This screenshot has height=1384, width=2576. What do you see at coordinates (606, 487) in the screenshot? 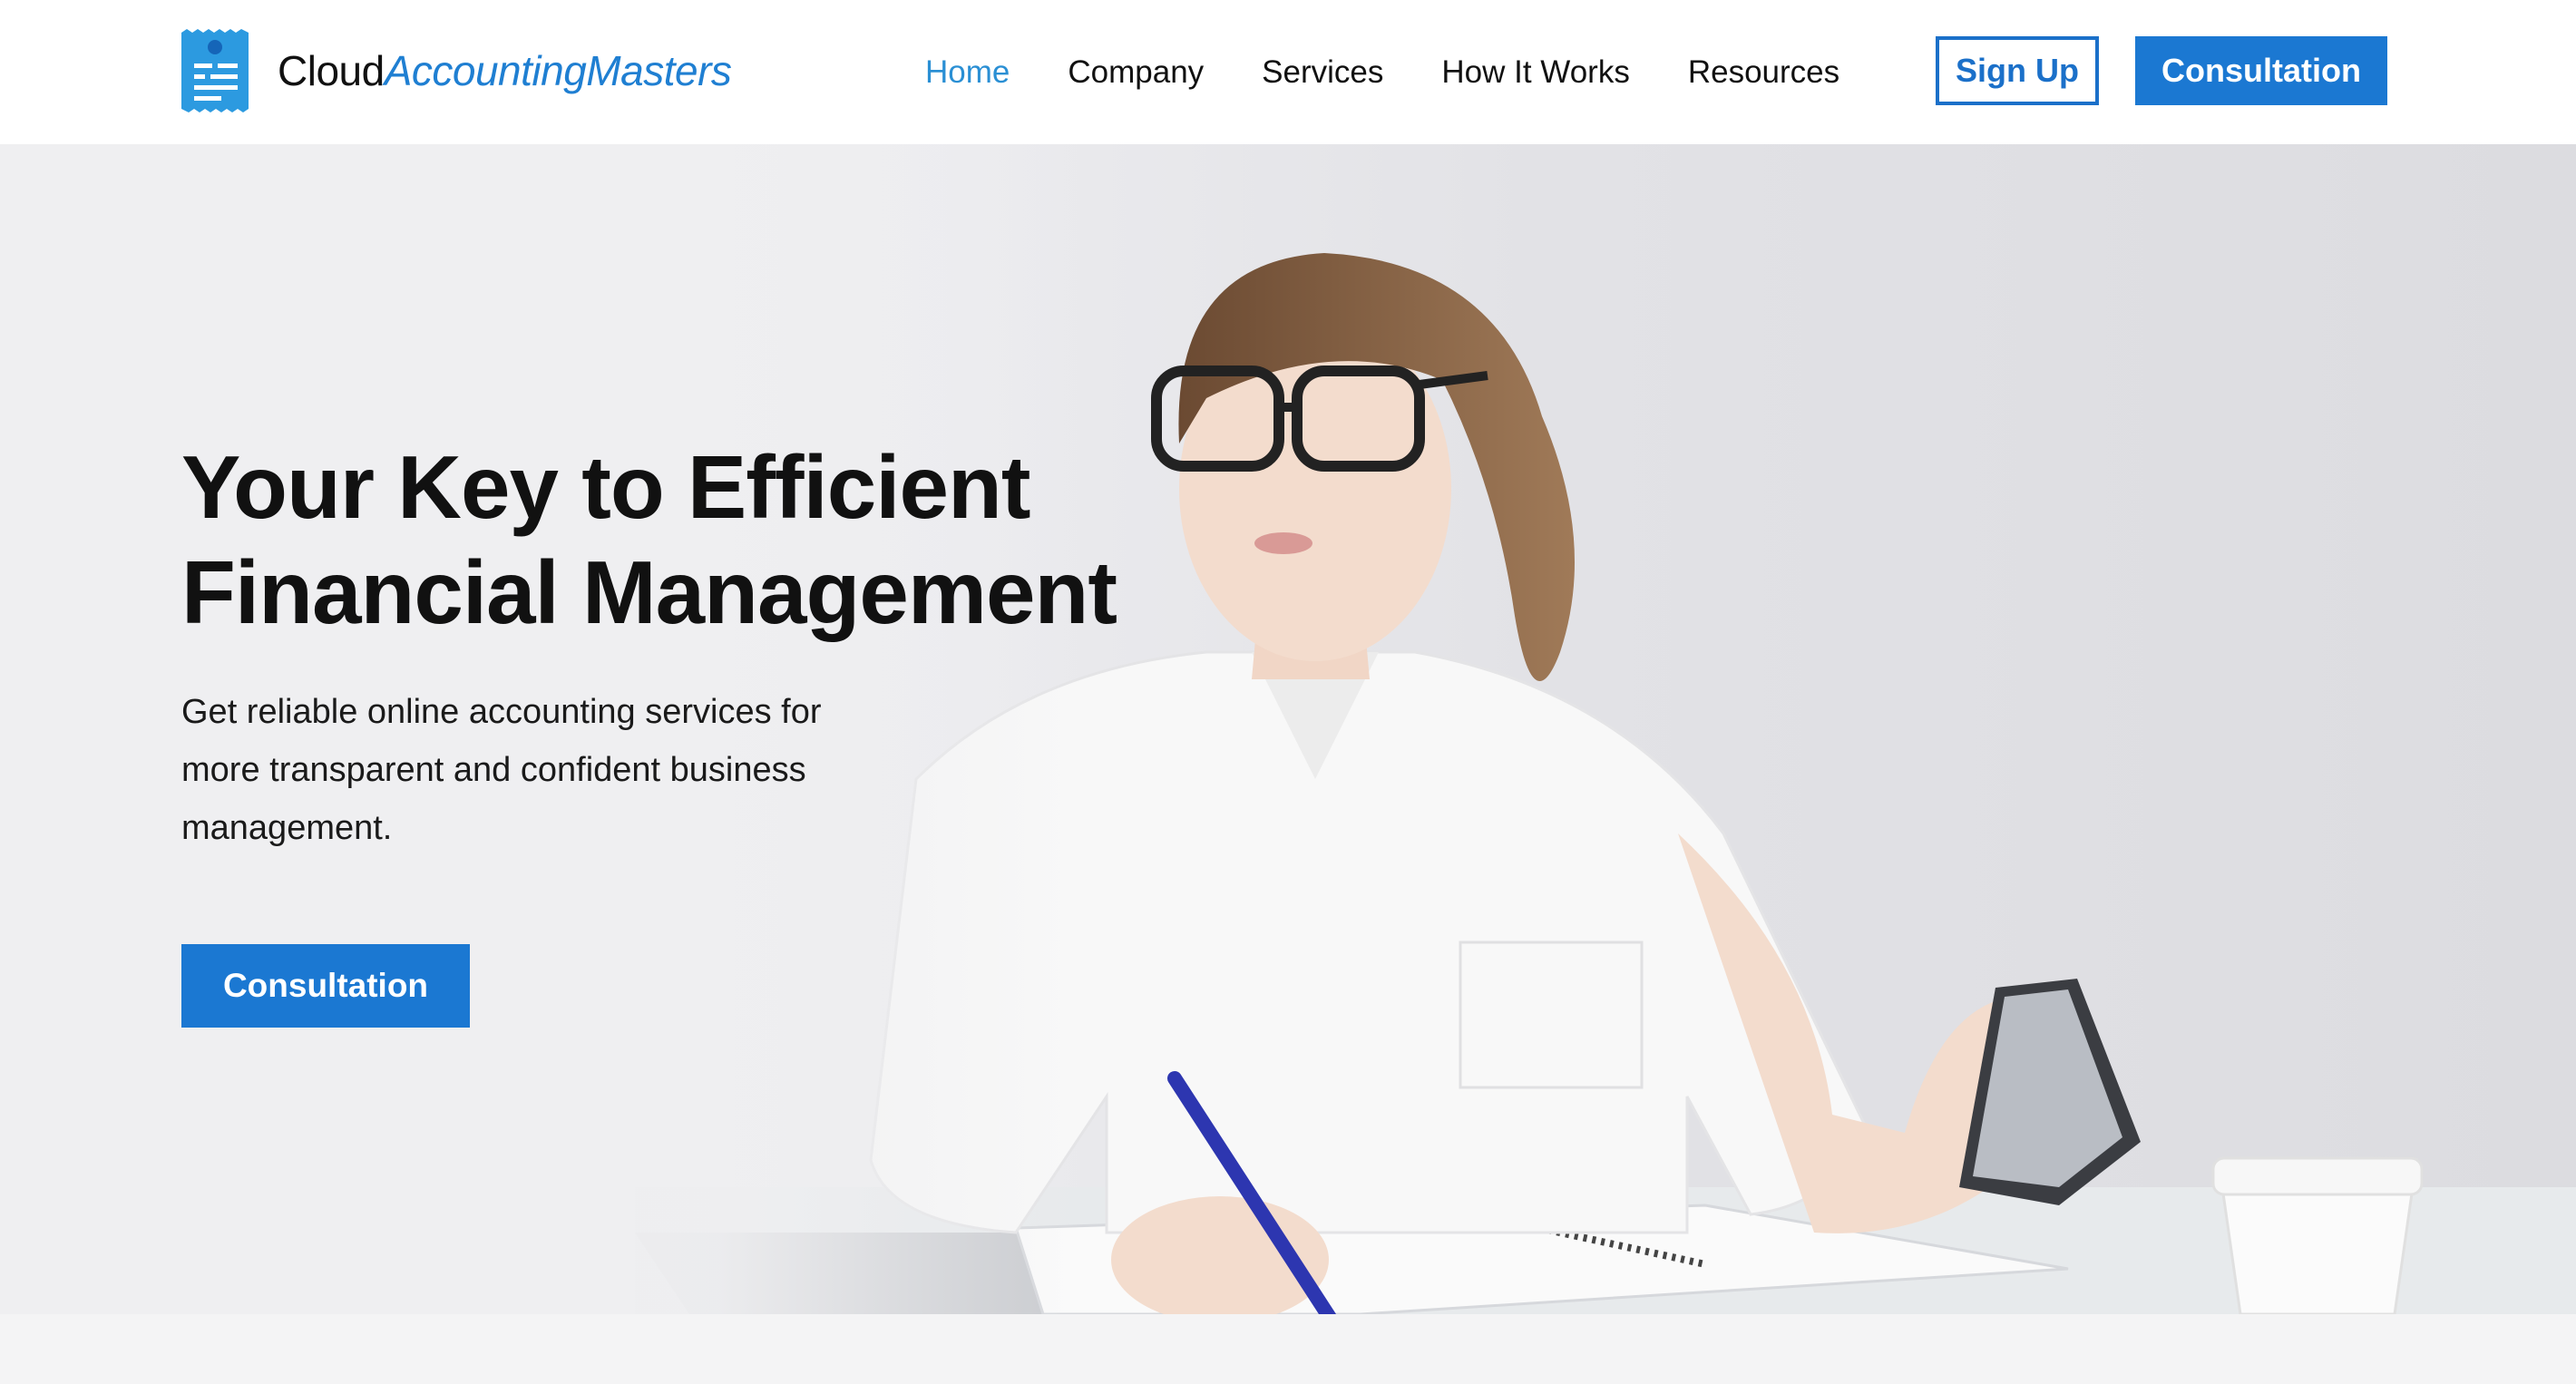
I see `hero-title-line1: Your Key to Efficient` at bounding box center [606, 487].